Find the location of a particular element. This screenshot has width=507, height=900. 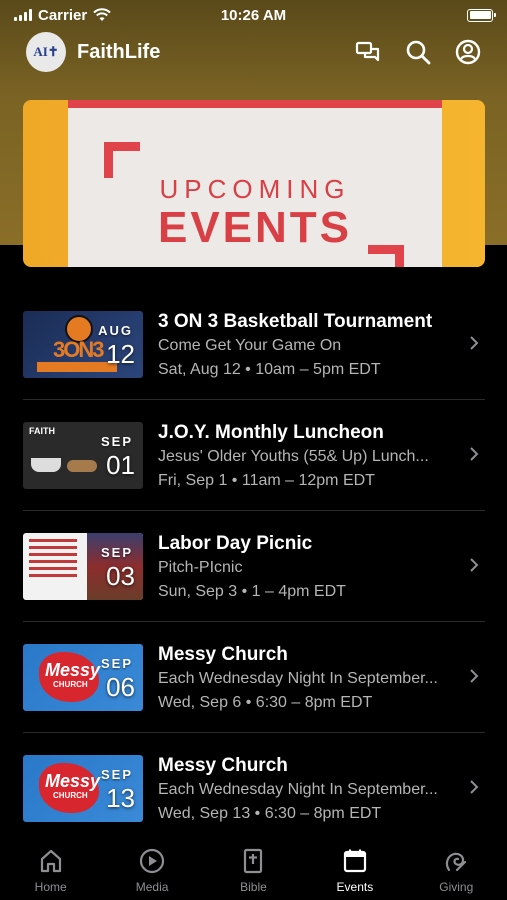

tab-label: Bible is located at coordinates (253, 887).